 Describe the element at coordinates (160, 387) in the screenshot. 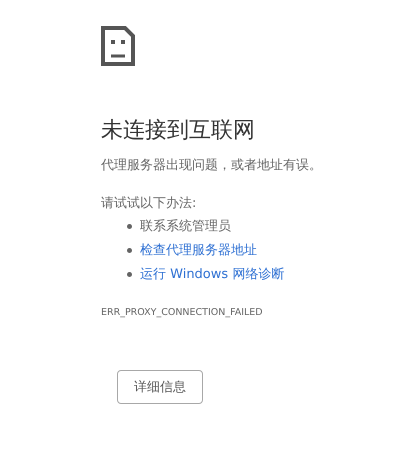

I see `details-button: 详细信息` at that location.